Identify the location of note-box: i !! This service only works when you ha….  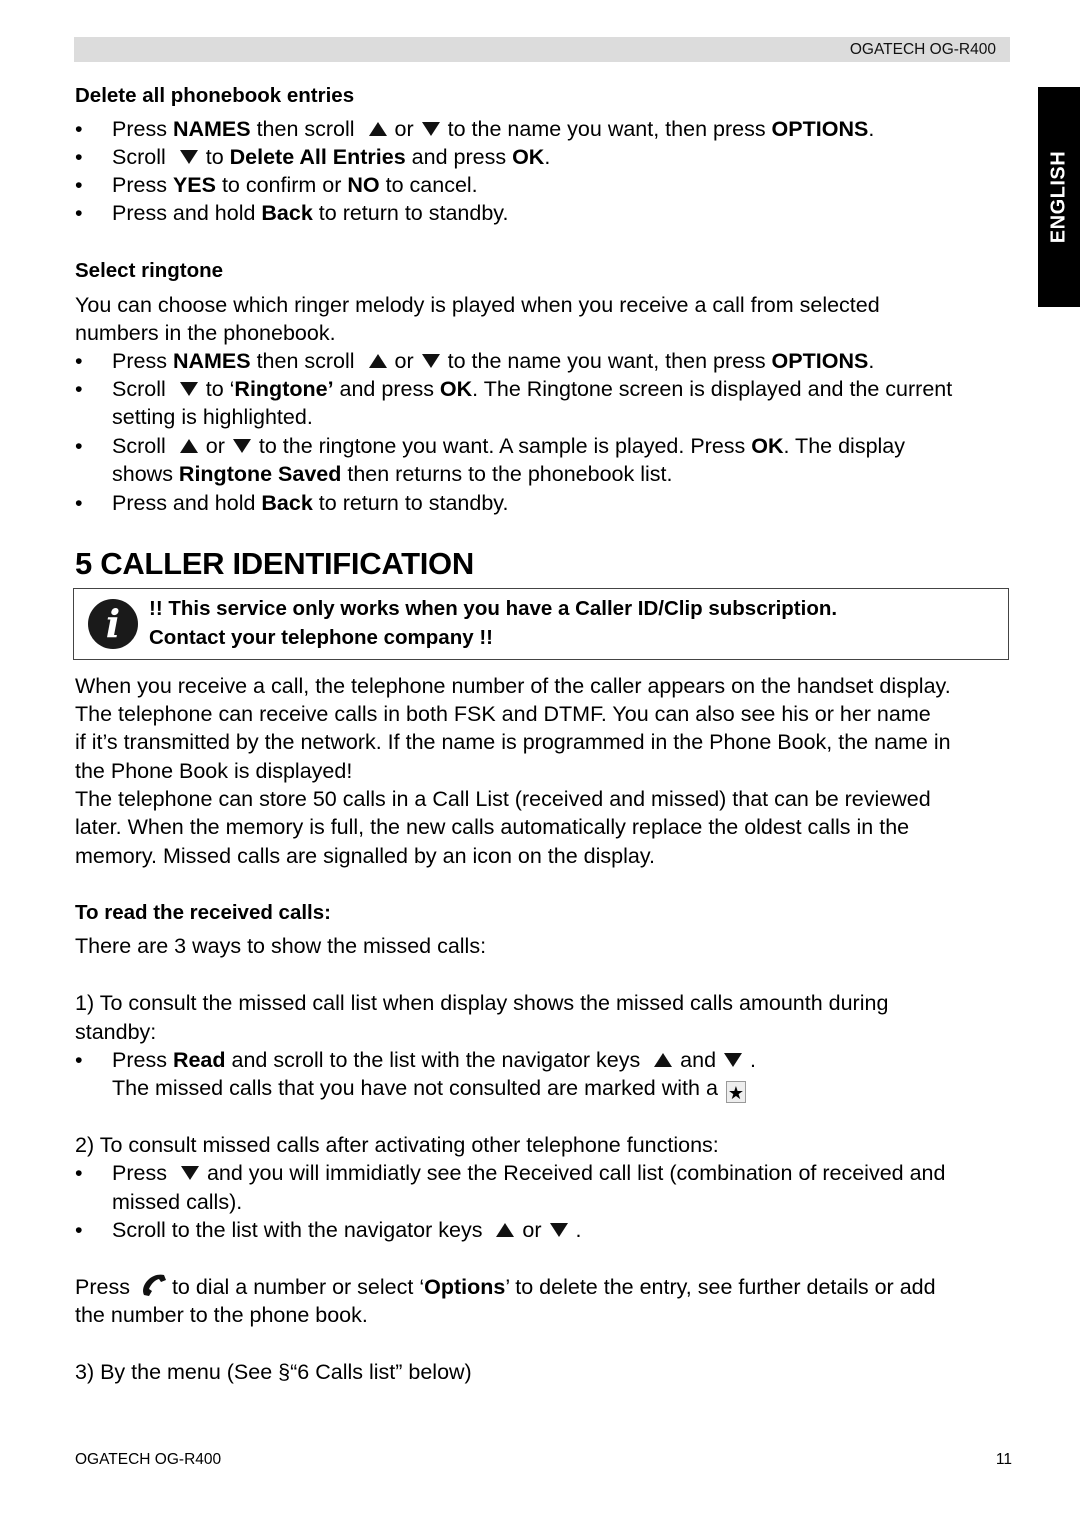
(541, 624).